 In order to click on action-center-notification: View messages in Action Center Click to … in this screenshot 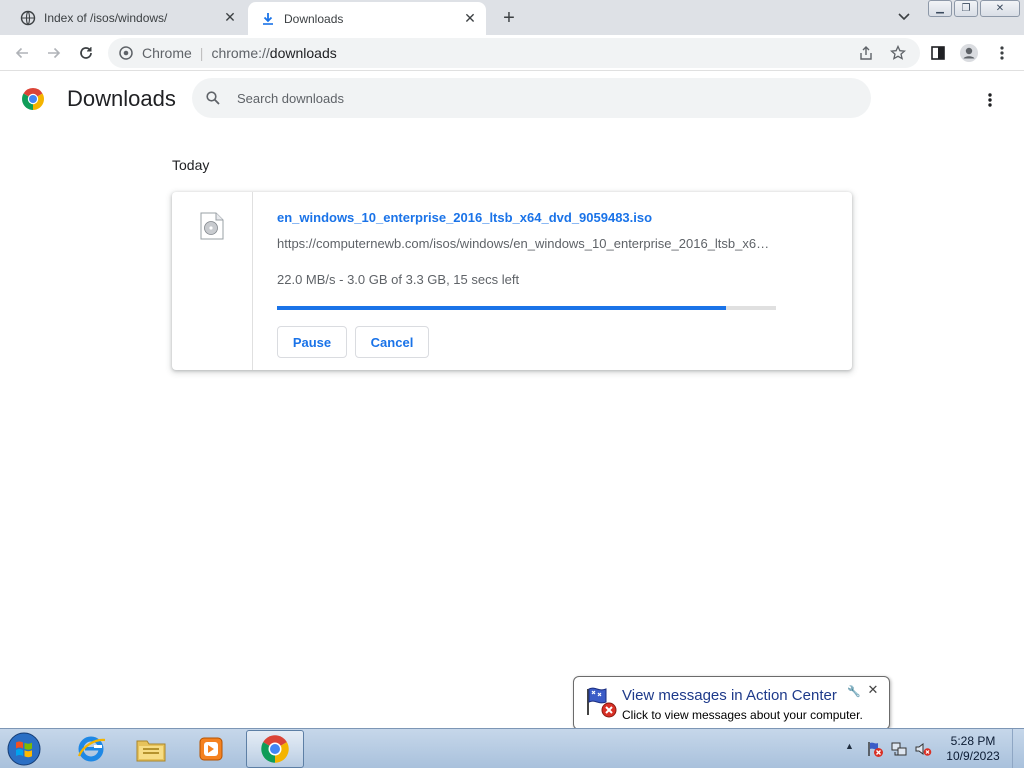, I will do `click(731, 709)`.